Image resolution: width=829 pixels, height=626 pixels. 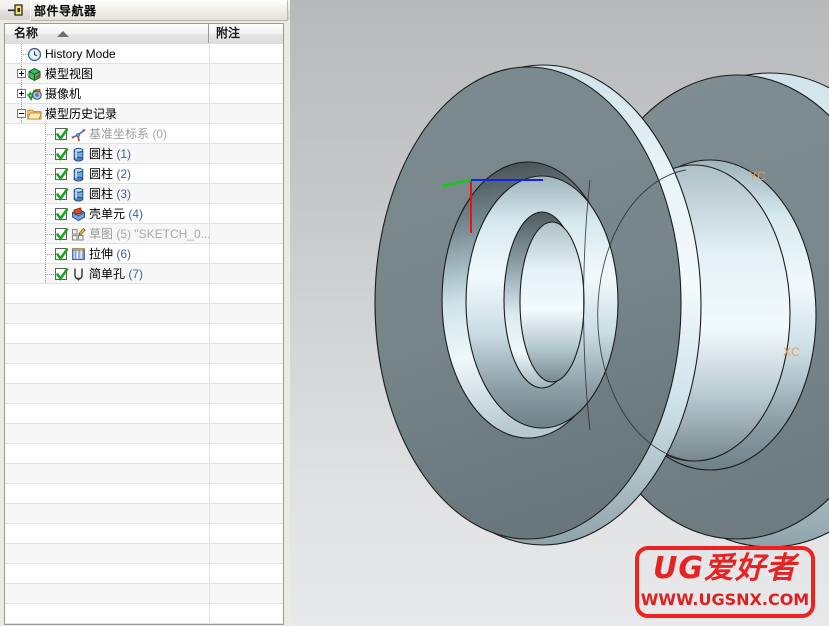 I want to click on watermark: UG爱好者 WWW.UGSNX.COM, so click(x=725, y=582).